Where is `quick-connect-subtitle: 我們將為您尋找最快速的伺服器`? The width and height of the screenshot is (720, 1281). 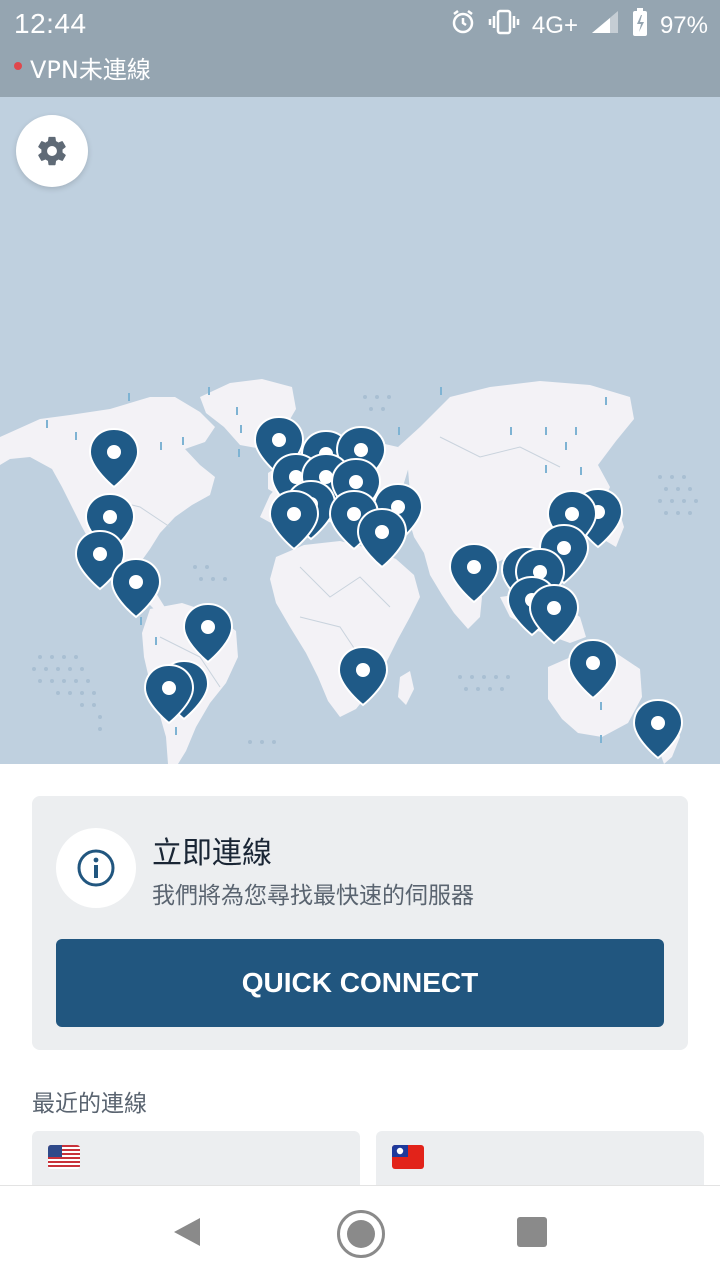 quick-connect-subtitle: 我們將為您尋找最快速的伺服器 is located at coordinates (313, 896).